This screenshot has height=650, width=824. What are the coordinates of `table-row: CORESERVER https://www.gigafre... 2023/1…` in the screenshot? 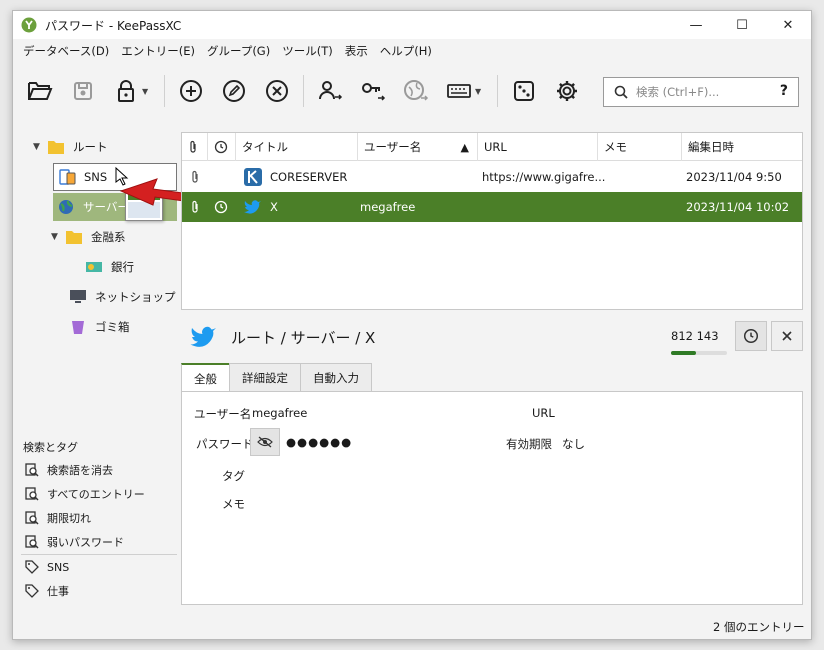 It's located at (492, 177).